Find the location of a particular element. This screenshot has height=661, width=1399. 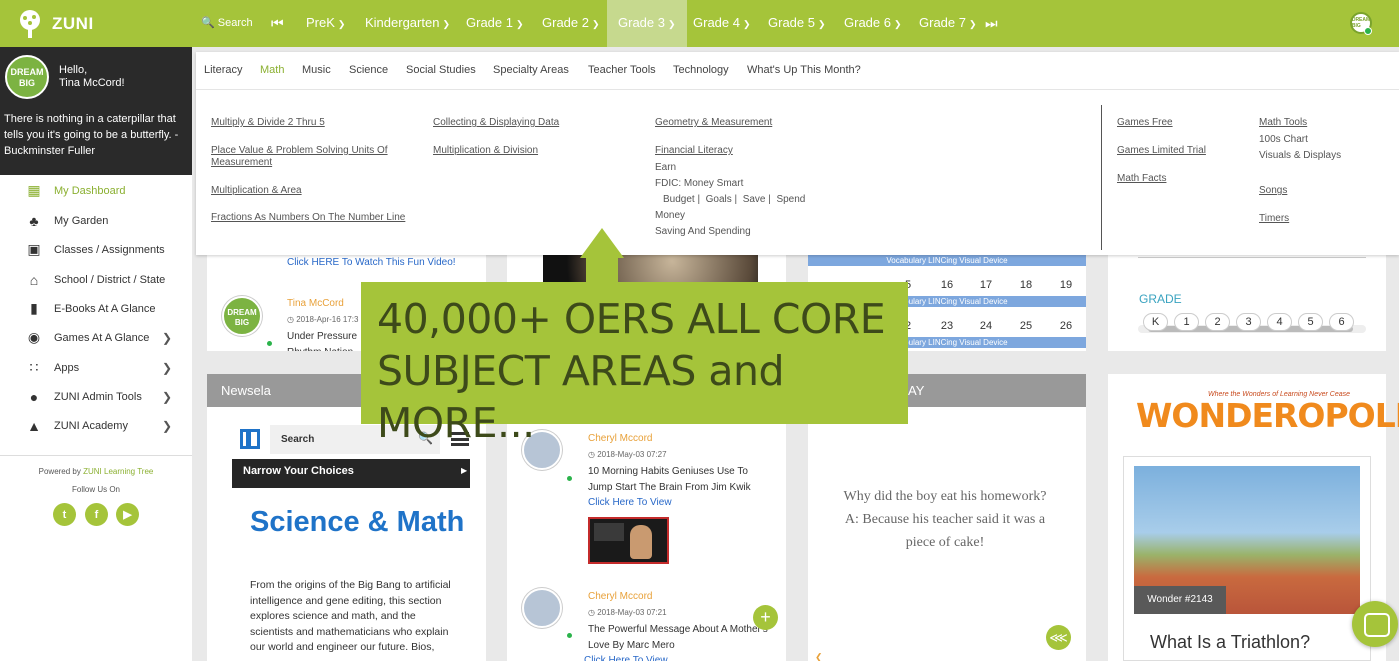

powered-by-link: ZUNI Learning Tree is located at coordinates (118, 471).